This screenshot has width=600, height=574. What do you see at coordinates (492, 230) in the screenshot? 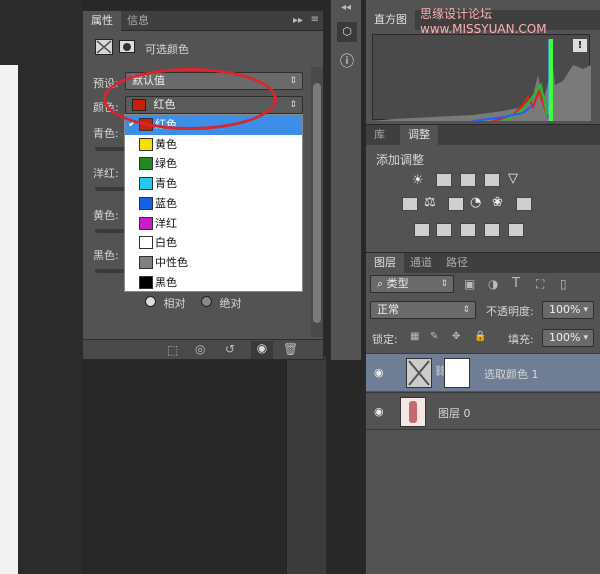
I see `selective-color-icon` at bounding box center [492, 230].